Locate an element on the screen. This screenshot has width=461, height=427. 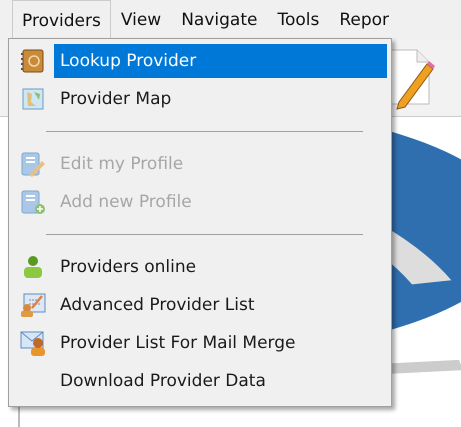
address-book-icon is located at coordinates (33, 61).